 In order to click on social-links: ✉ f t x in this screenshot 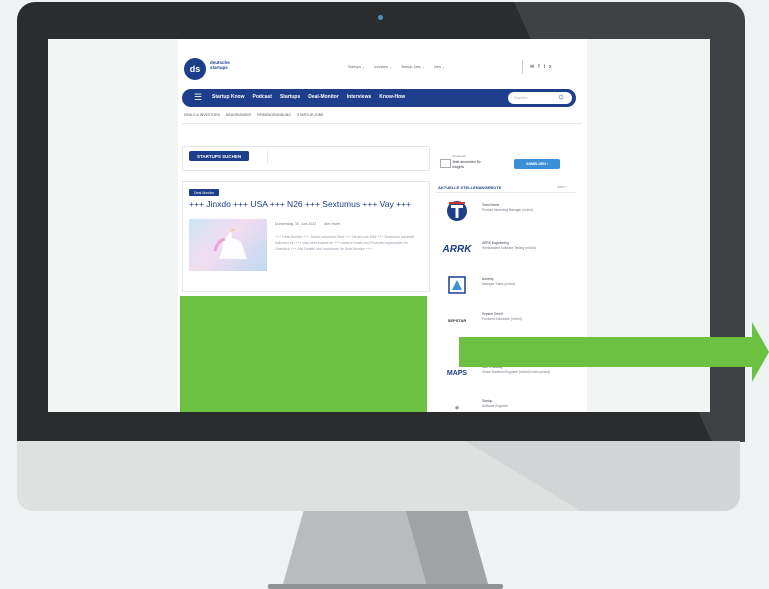, I will do `click(540, 67)`.